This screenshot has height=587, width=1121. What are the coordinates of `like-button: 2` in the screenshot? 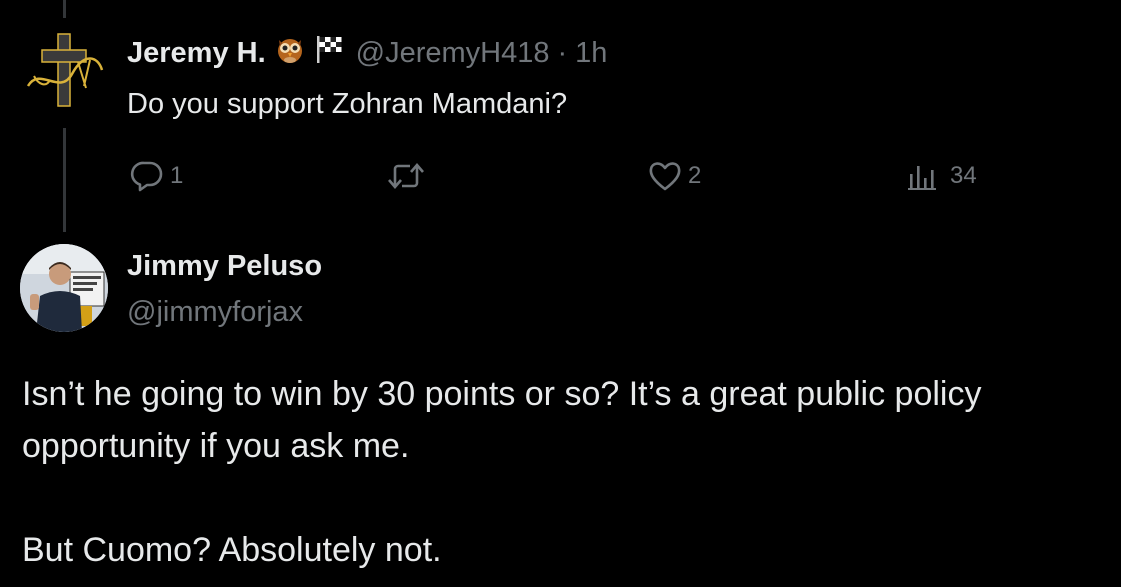 It's located at (674, 176).